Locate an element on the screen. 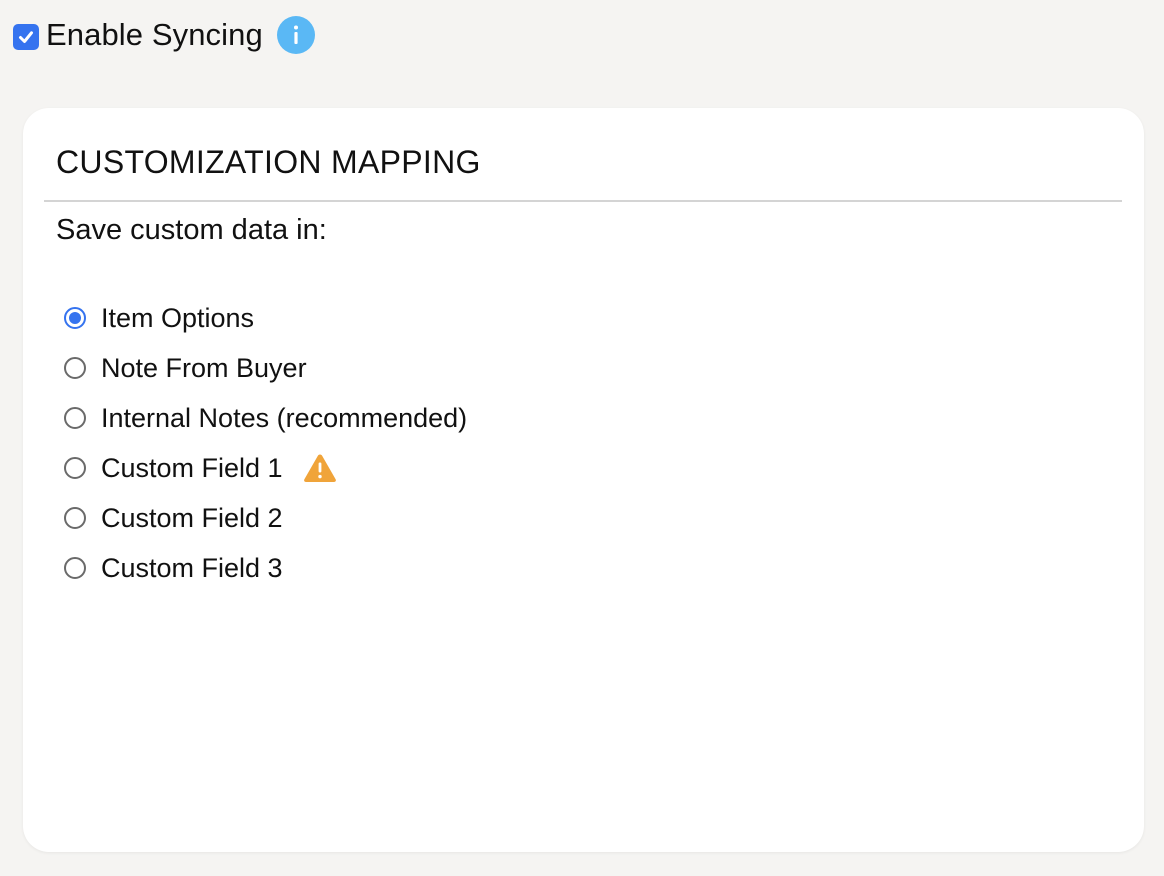 The height and width of the screenshot is (876, 1164). info-icon is located at coordinates (295, 35).